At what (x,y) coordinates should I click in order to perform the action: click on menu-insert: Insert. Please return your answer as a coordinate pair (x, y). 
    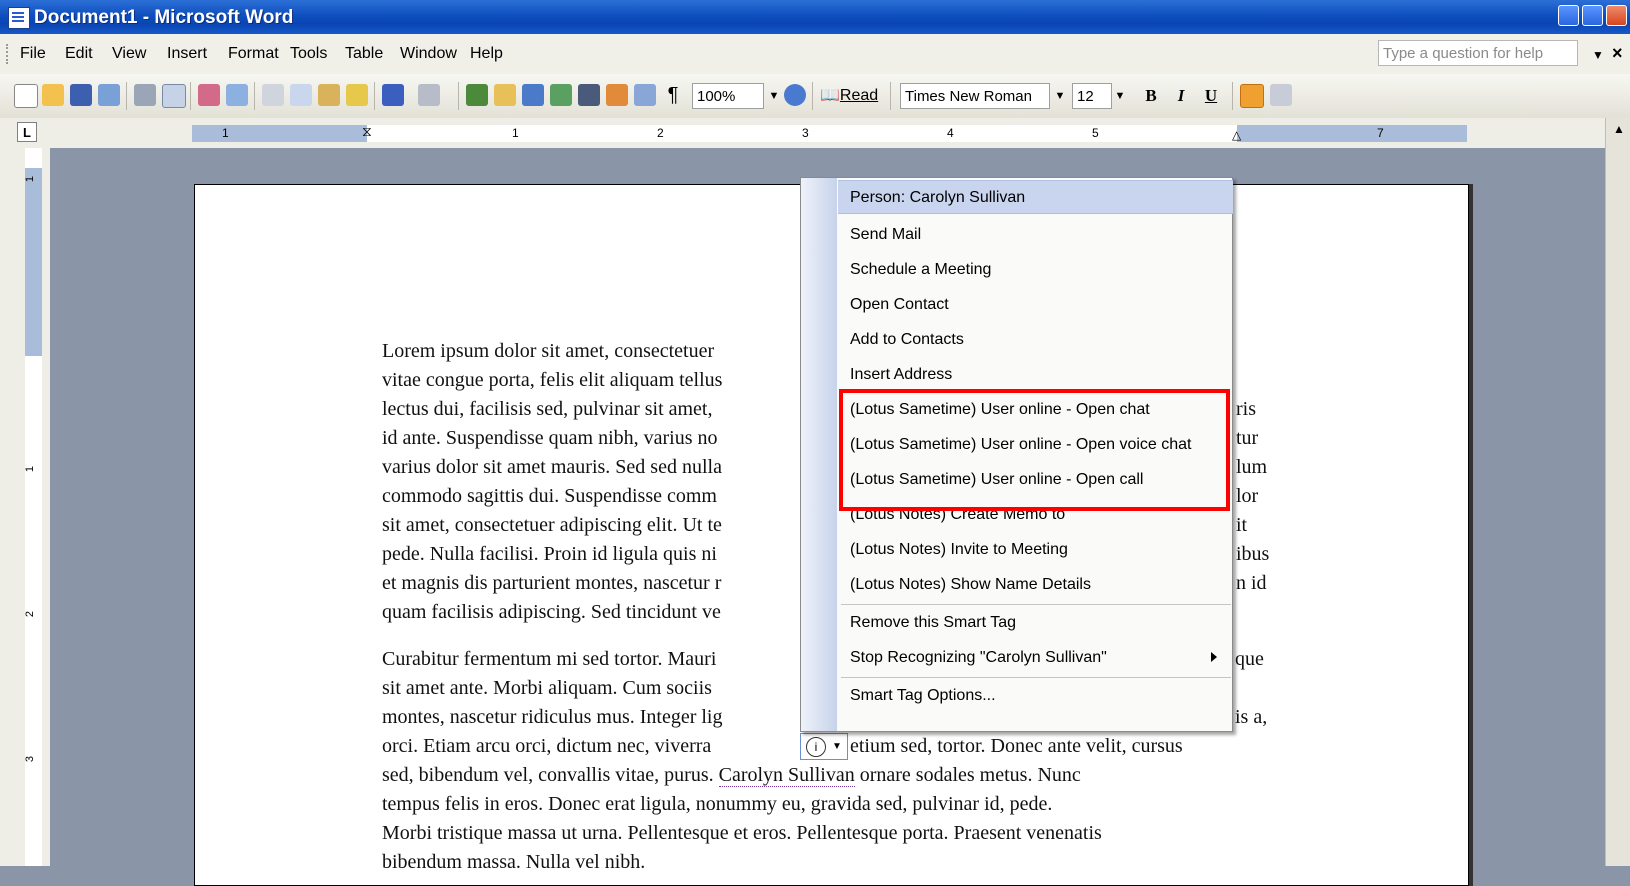
    Looking at the image, I should click on (187, 54).